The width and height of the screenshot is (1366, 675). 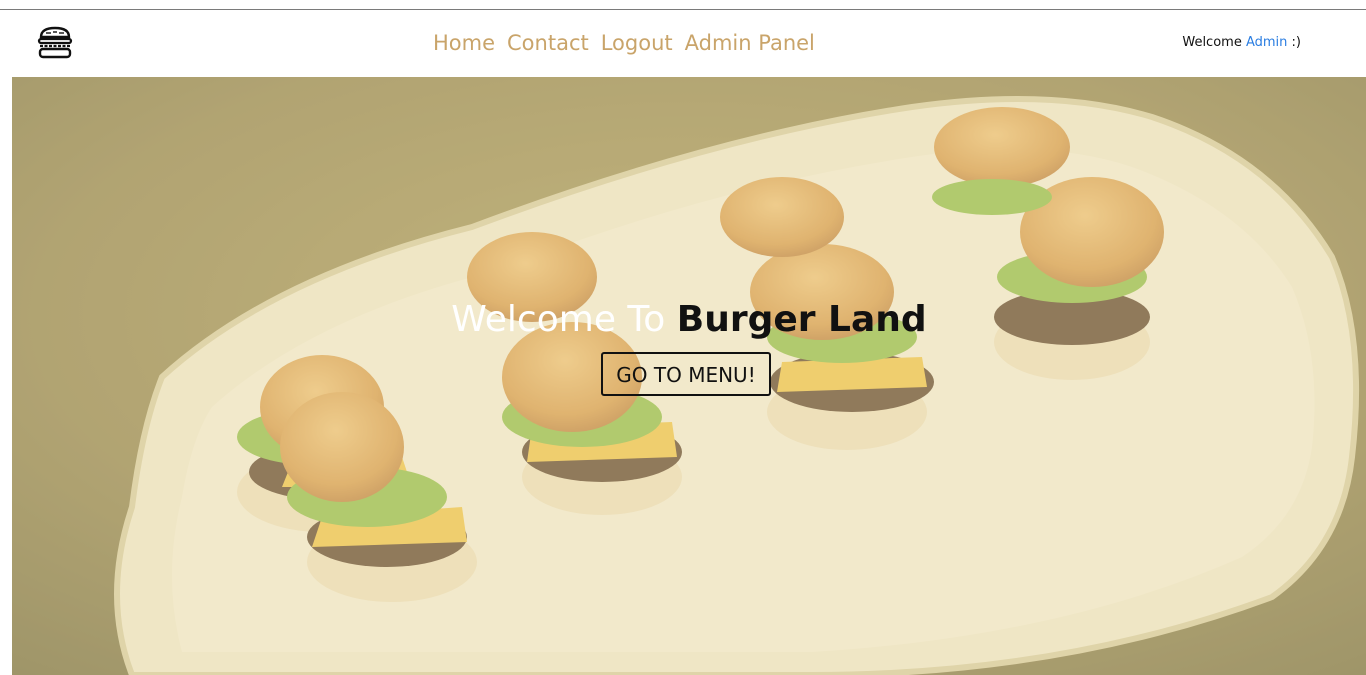 What do you see at coordinates (750, 43) in the screenshot?
I see `nav-admin-panel-link: Admin Panel` at bounding box center [750, 43].